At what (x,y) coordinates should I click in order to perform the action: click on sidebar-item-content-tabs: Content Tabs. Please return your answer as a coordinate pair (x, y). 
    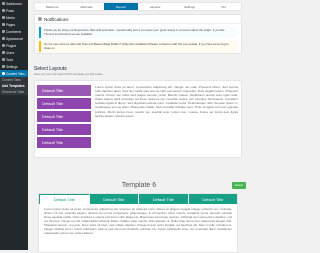
    Looking at the image, I should click on (14, 73).